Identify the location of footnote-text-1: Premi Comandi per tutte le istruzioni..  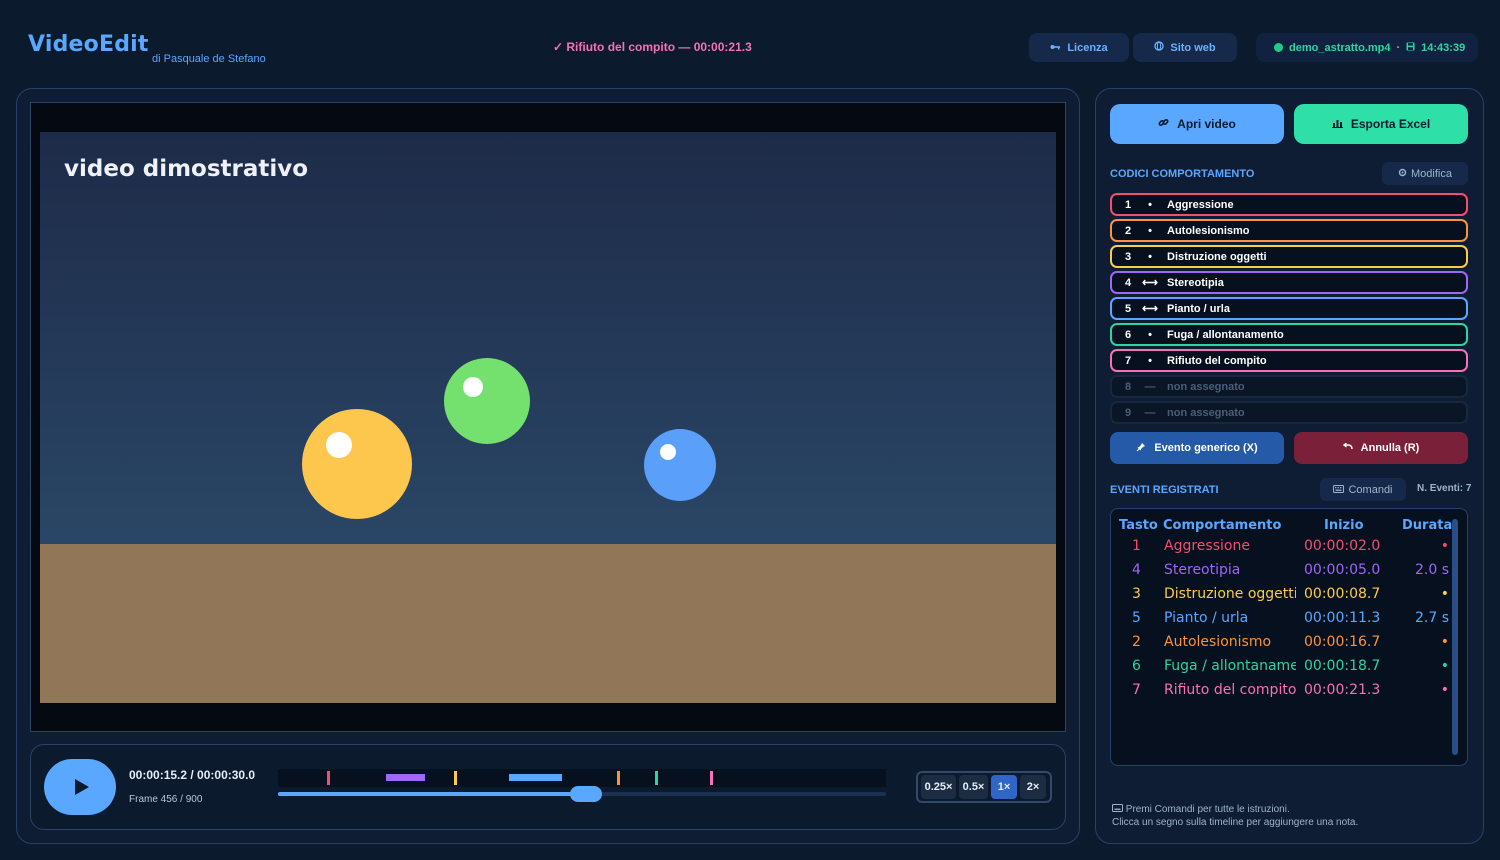
(1207, 809).